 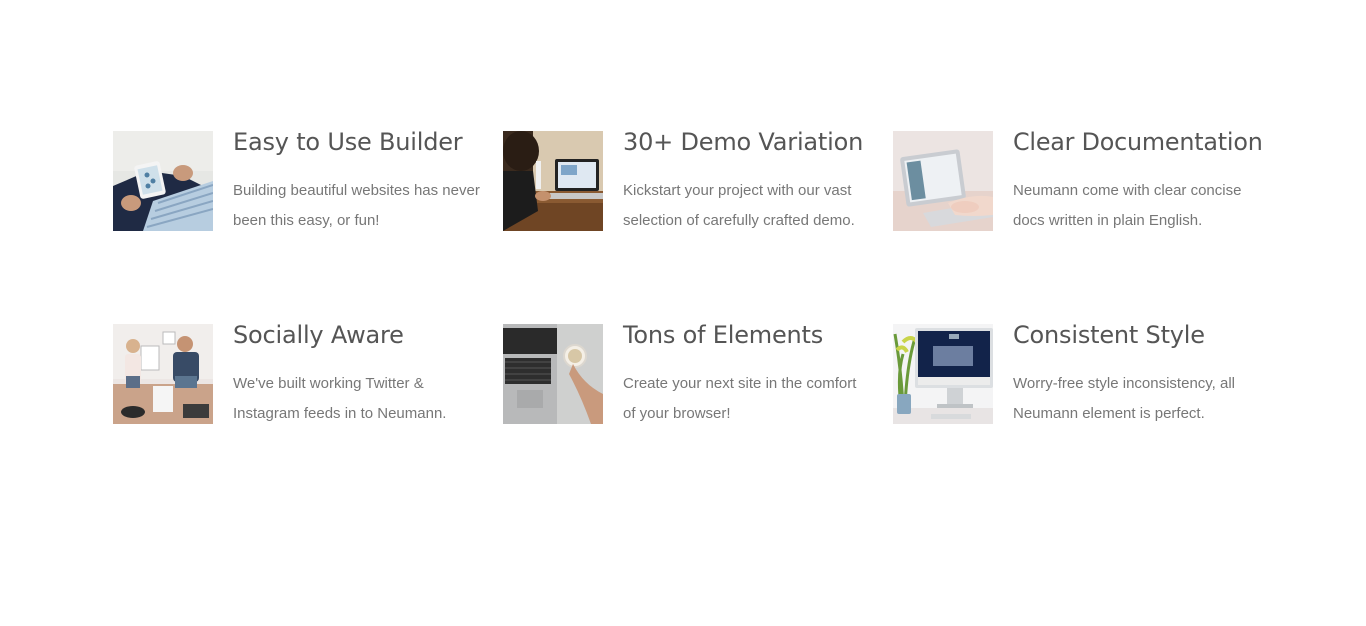 What do you see at coordinates (553, 181) in the screenshot?
I see `laptop-desk-photo-icon` at bounding box center [553, 181].